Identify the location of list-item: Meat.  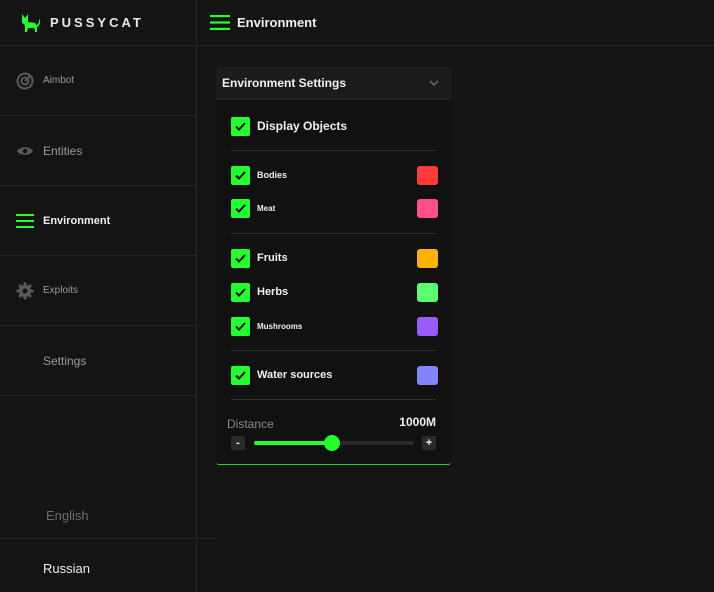
(334, 208).